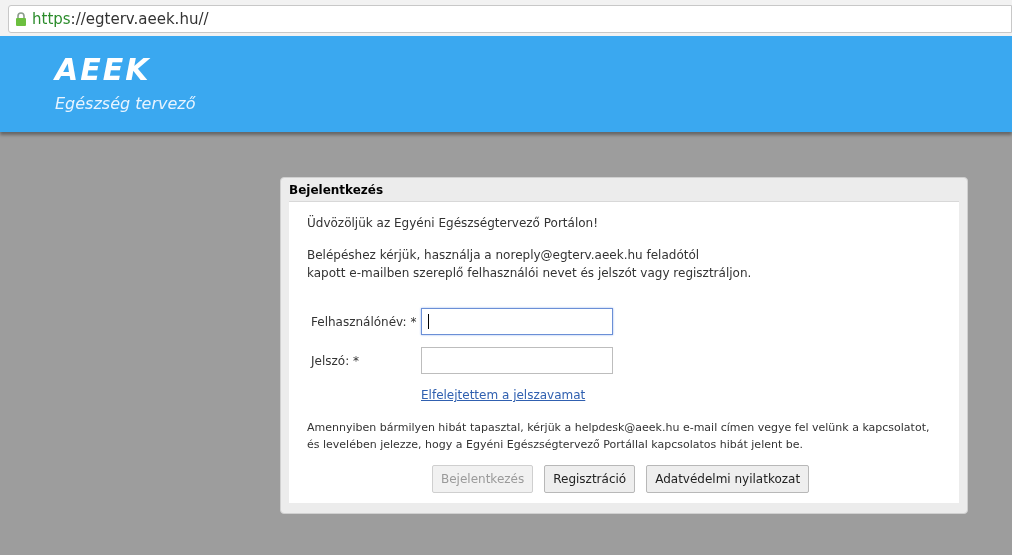 This screenshot has width=1012, height=555. Describe the element at coordinates (453, 223) in the screenshot. I see `welcome-text: Üdvözöljük az Egyéni Egészségtervező Portálon!` at that location.